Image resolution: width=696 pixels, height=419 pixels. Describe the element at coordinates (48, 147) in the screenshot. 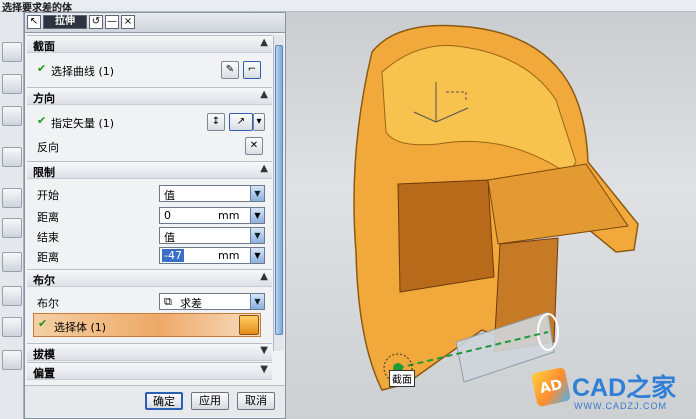

I see `reverse-label: 反向` at that location.